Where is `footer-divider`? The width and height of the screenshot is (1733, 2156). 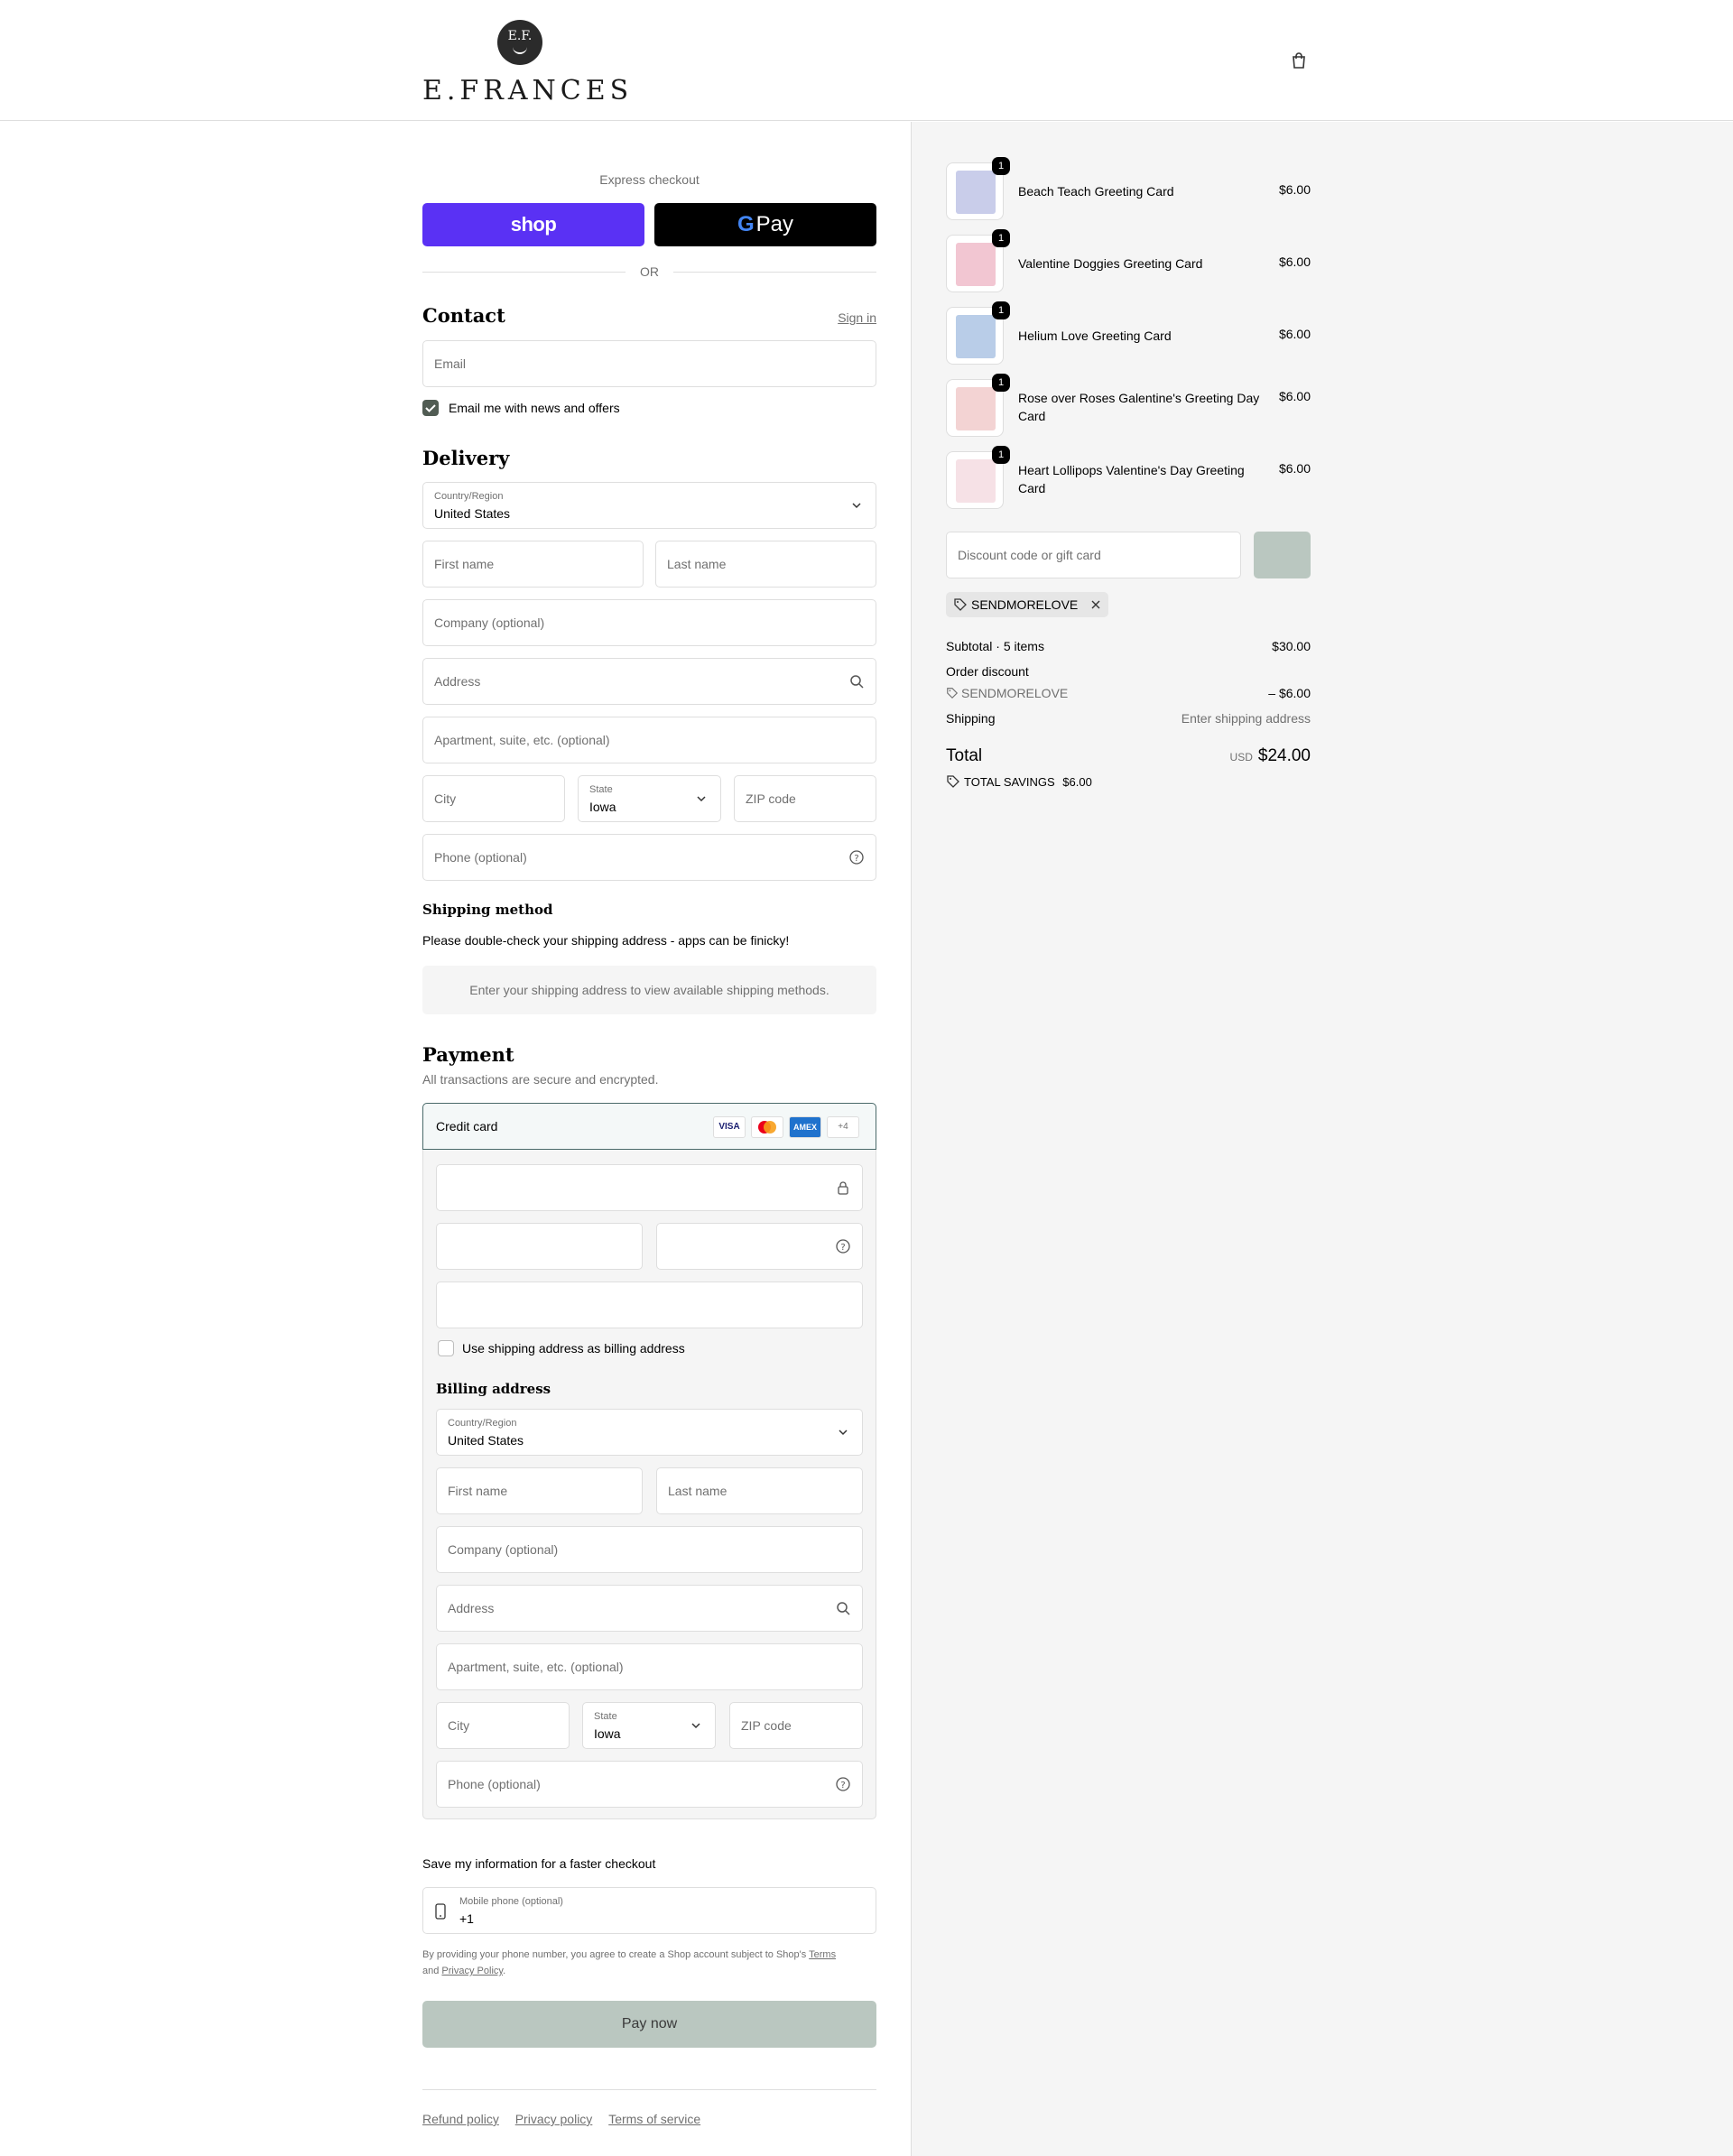
footer-divider is located at coordinates (649, 2089).